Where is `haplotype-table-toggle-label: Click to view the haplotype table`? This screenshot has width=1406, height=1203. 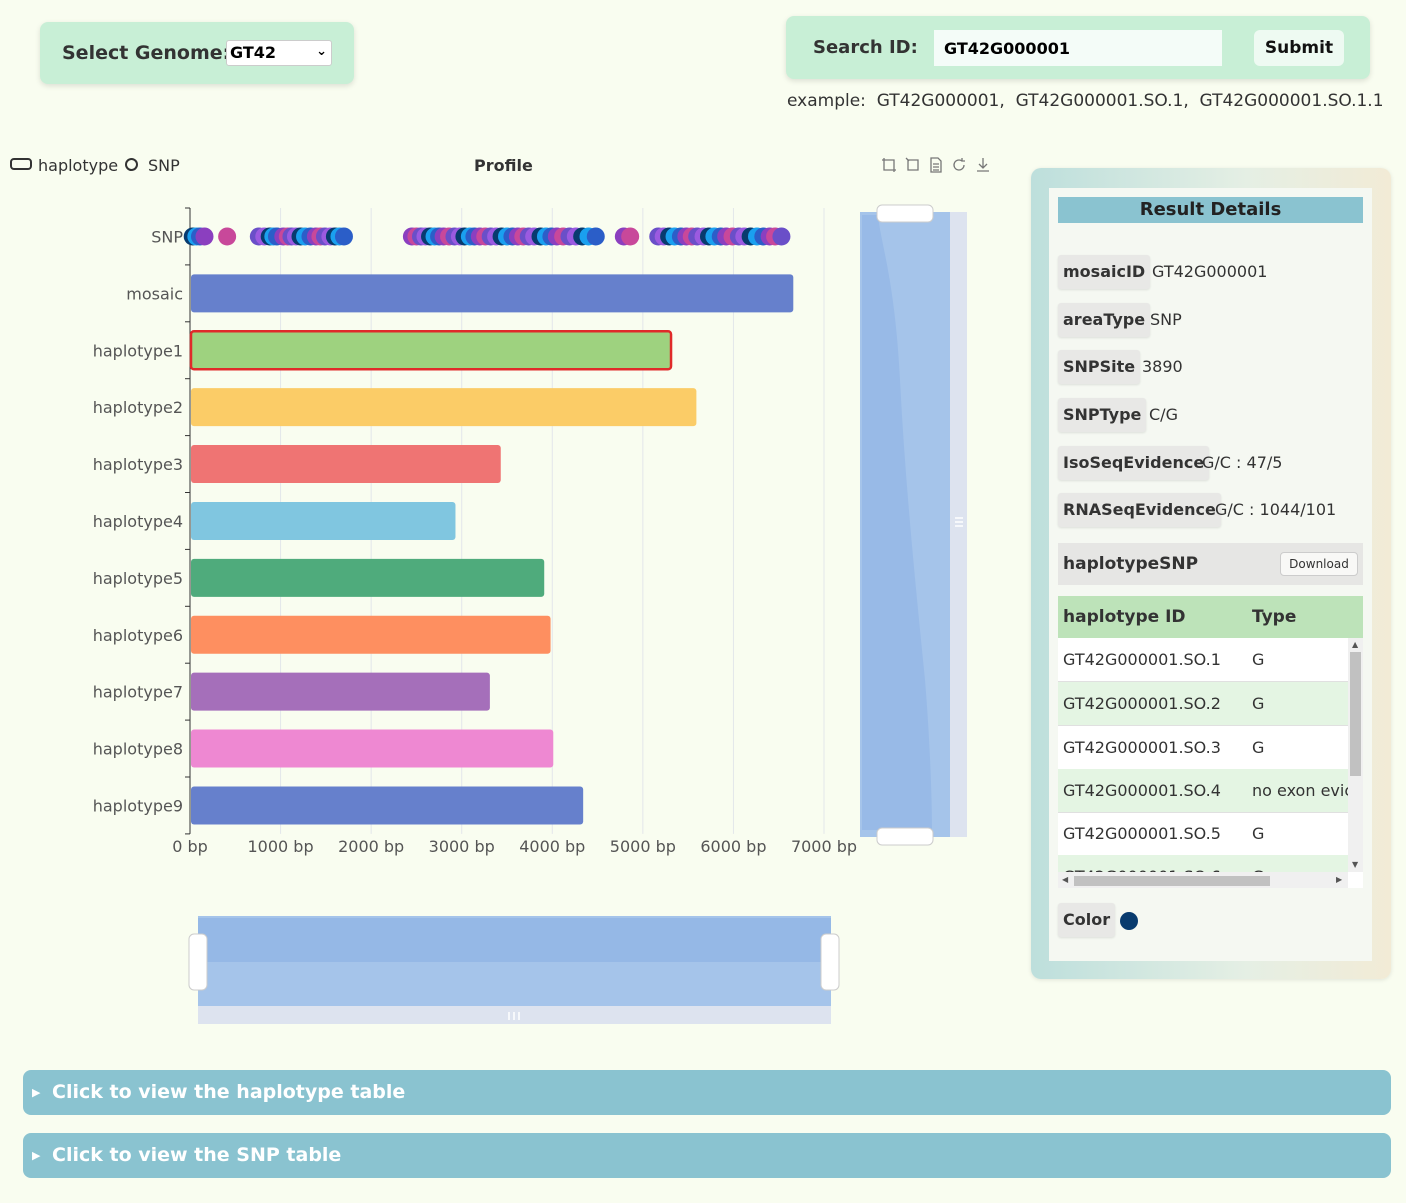
haplotype-table-toggle-label: Click to view the haplotype table is located at coordinates (229, 1092).